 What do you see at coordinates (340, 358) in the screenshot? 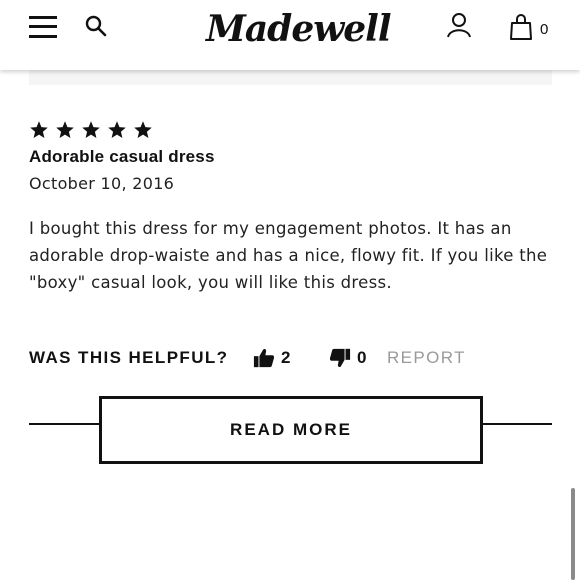
I see `thumbs-down-icon` at bounding box center [340, 358].